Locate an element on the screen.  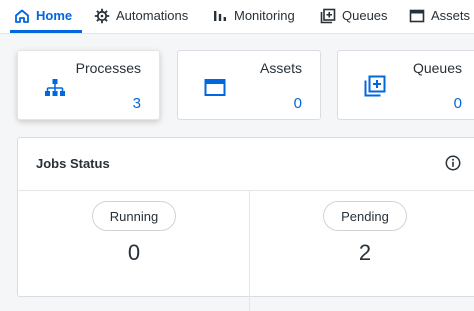
tab-automations: Automations is located at coordinates (141, 15).